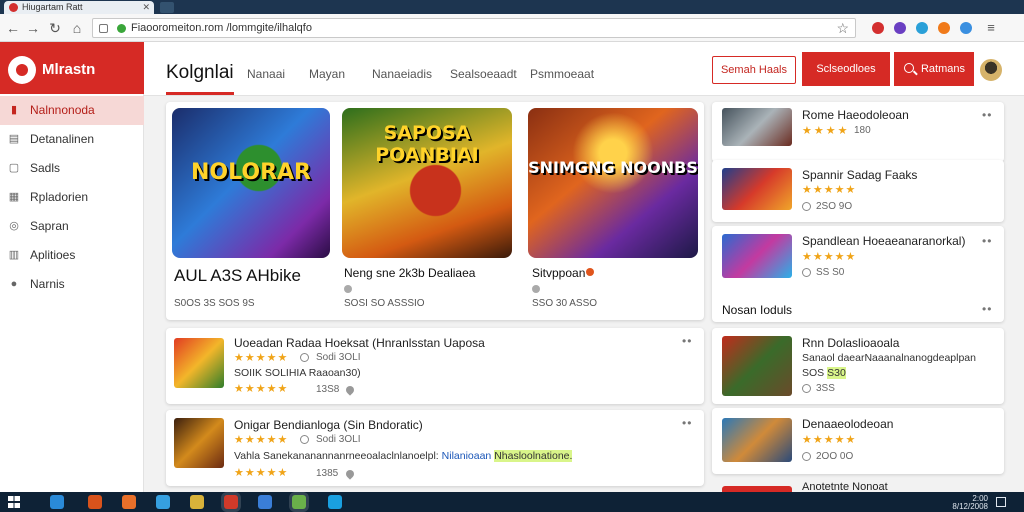 Image resolution: width=1024 pixels, height=512 pixels. I want to click on right-item-title: Spannir Sadag Faaks, so click(859, 175).